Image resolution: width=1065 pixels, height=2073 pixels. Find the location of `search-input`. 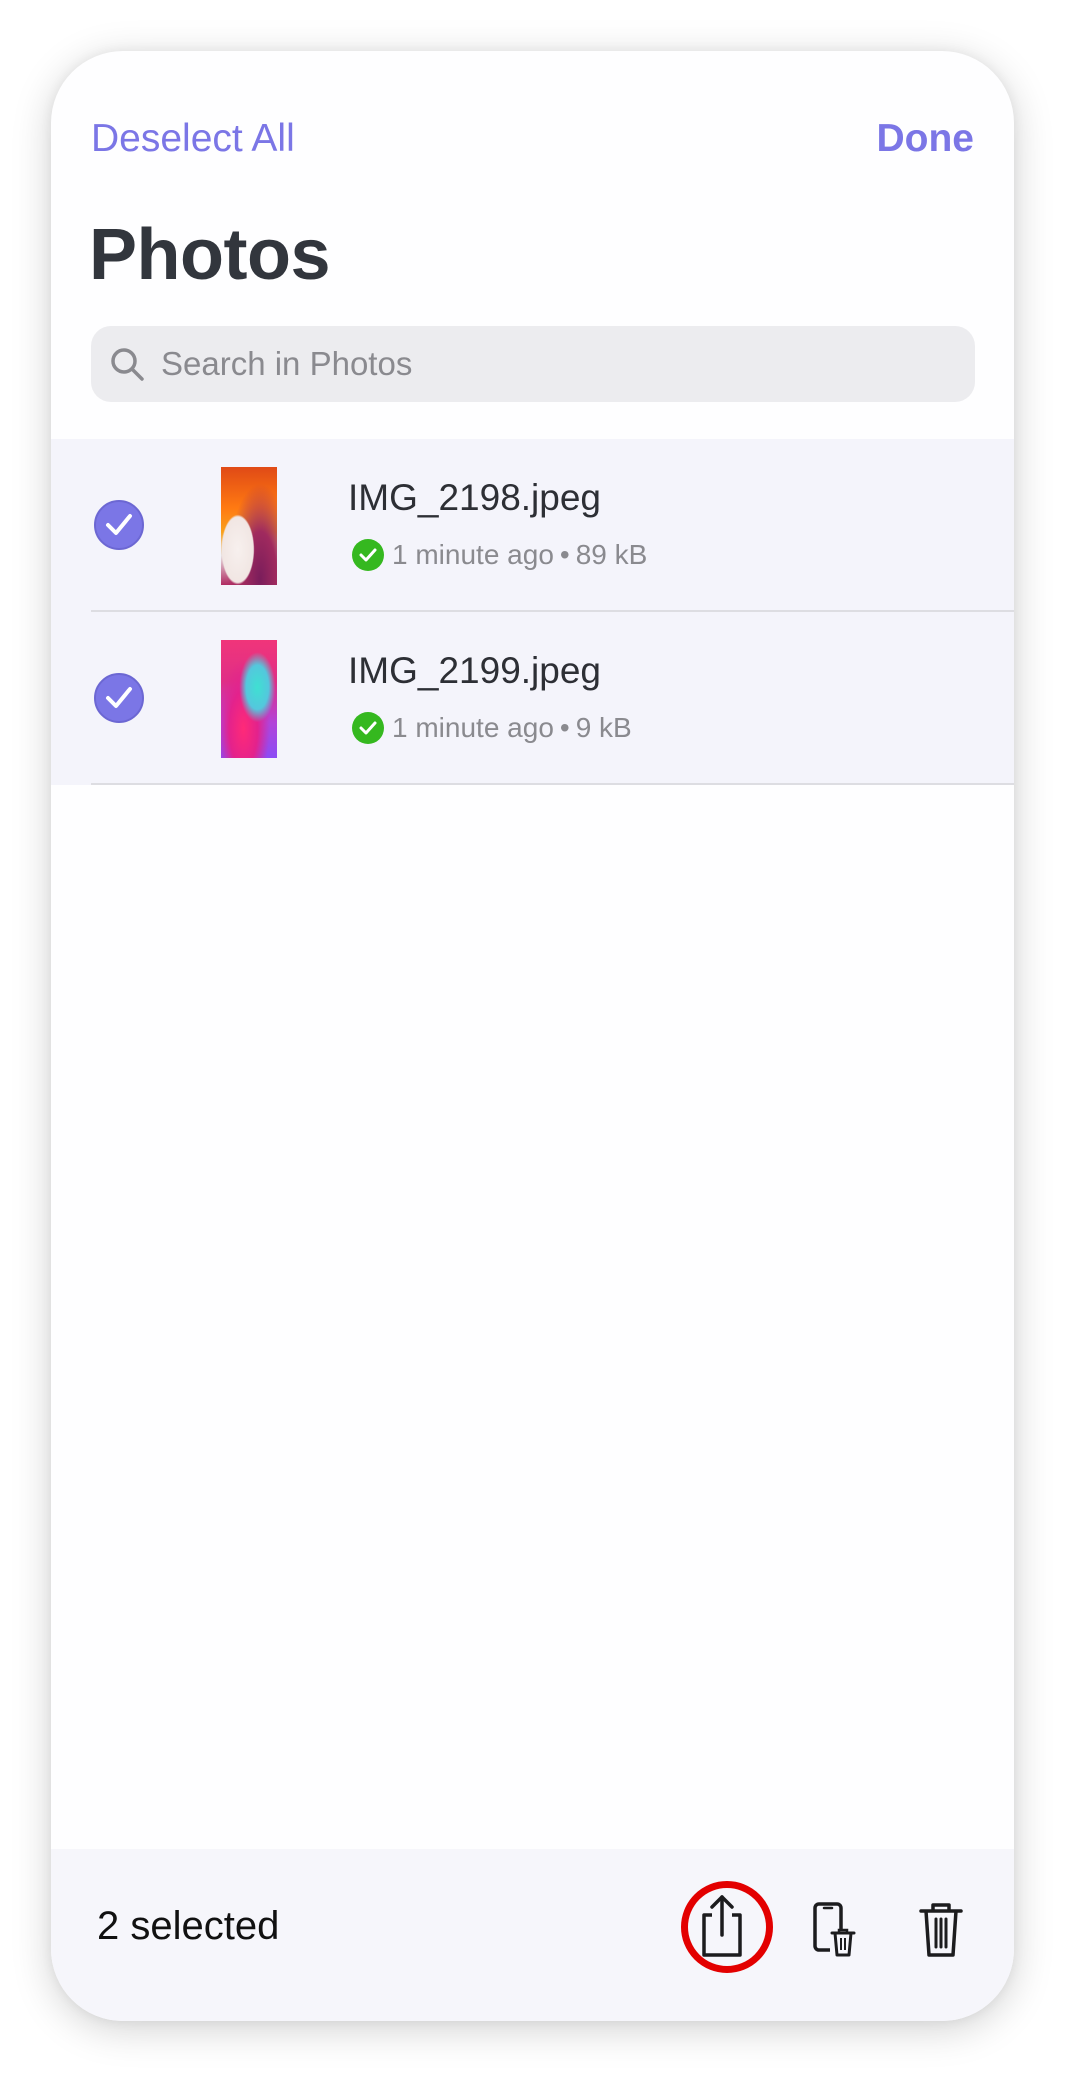

search-input is located at coordinates (551, 364).